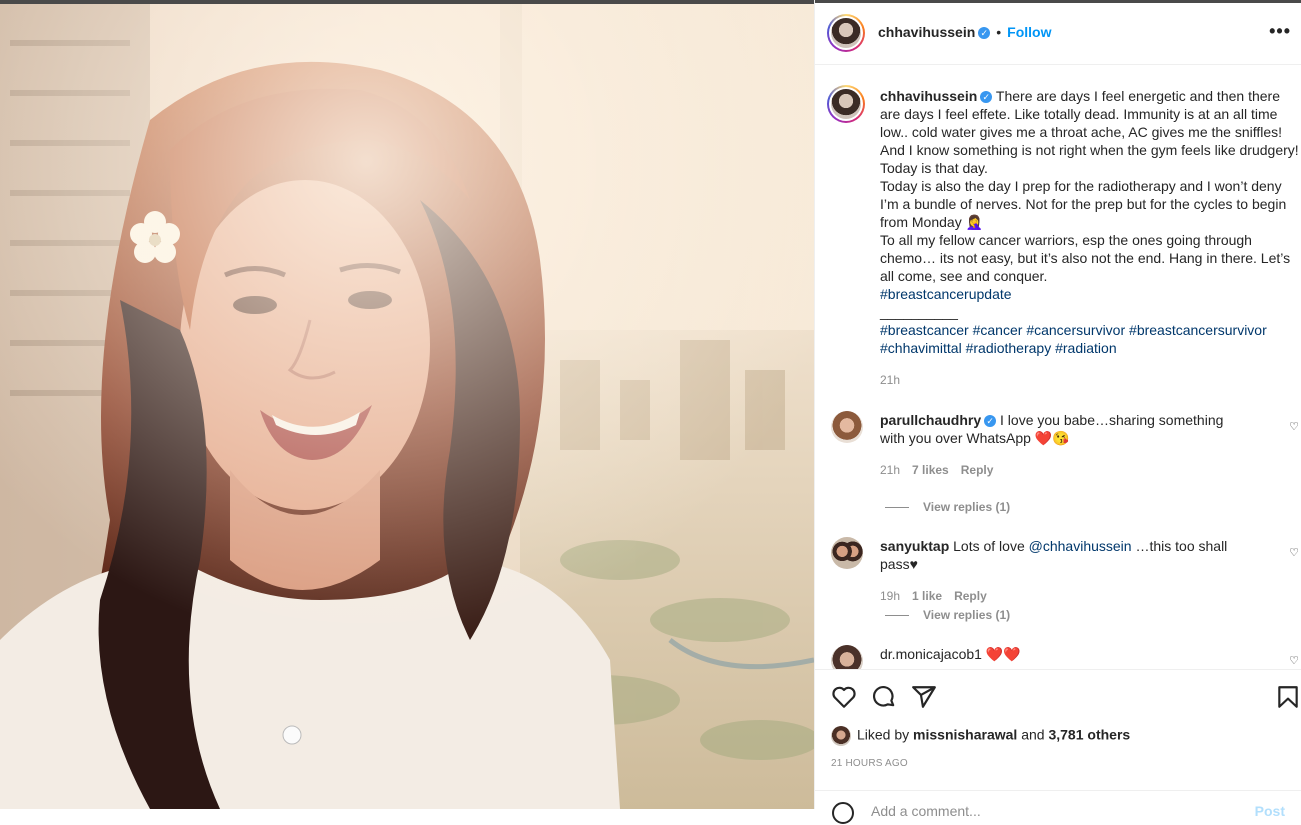  Describe the element at coordinates (846, 104) in the screenshot. I see `caption-avatar` at that location.